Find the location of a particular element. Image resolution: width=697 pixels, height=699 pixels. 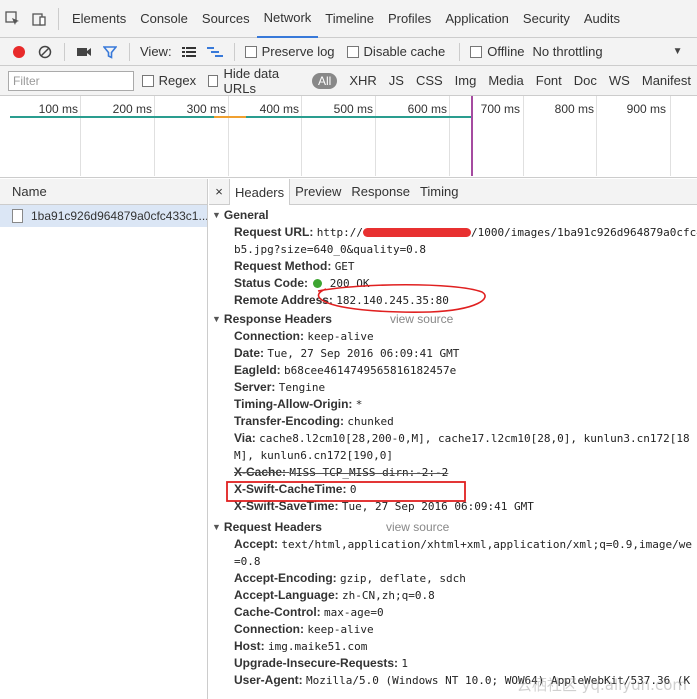

request-header-row: Connection: keep-alive is located at coordinates (453, 629).